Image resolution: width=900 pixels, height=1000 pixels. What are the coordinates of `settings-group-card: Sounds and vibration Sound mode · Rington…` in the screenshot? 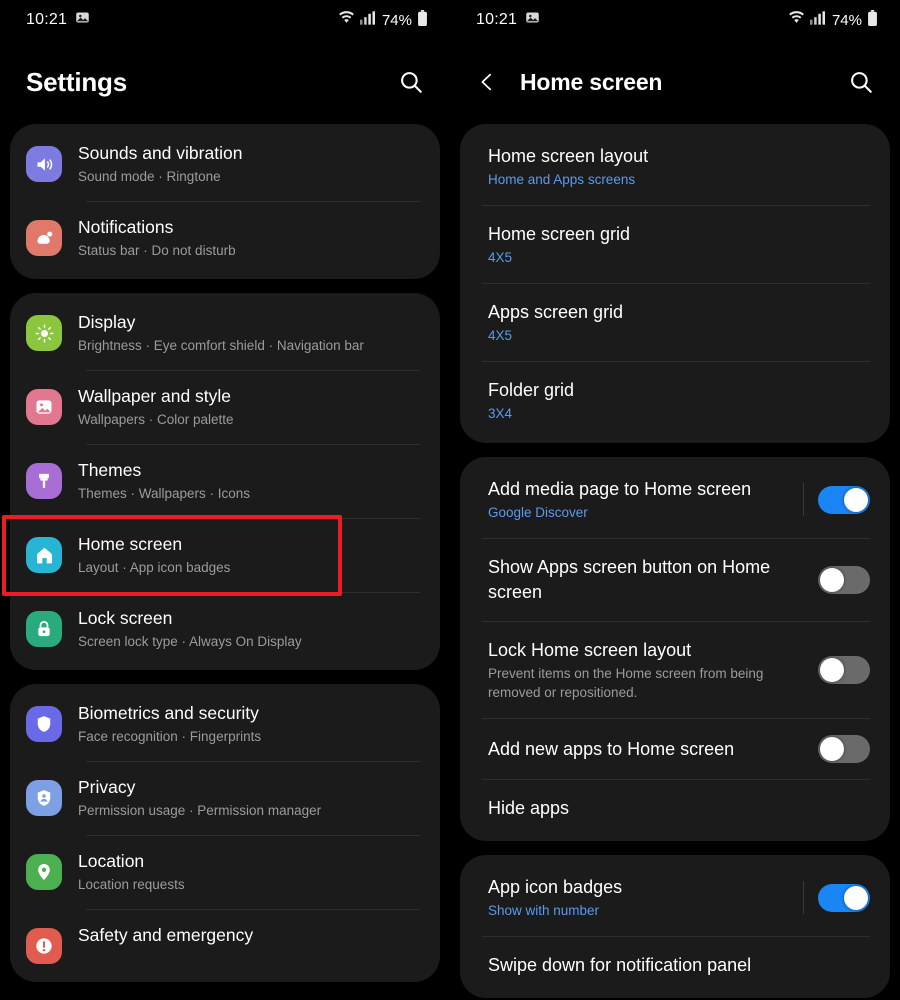 It's located at (225, 201).